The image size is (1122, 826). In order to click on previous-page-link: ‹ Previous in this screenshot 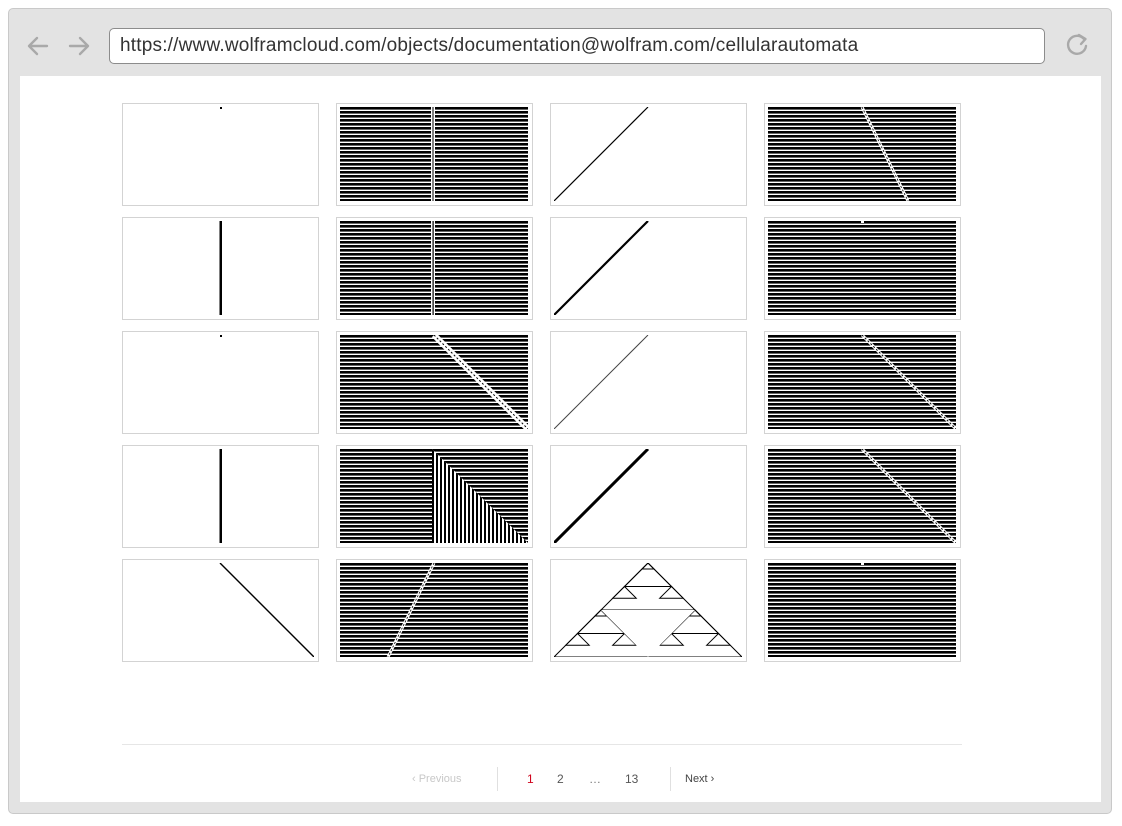, I will do `click(437, 779)`.